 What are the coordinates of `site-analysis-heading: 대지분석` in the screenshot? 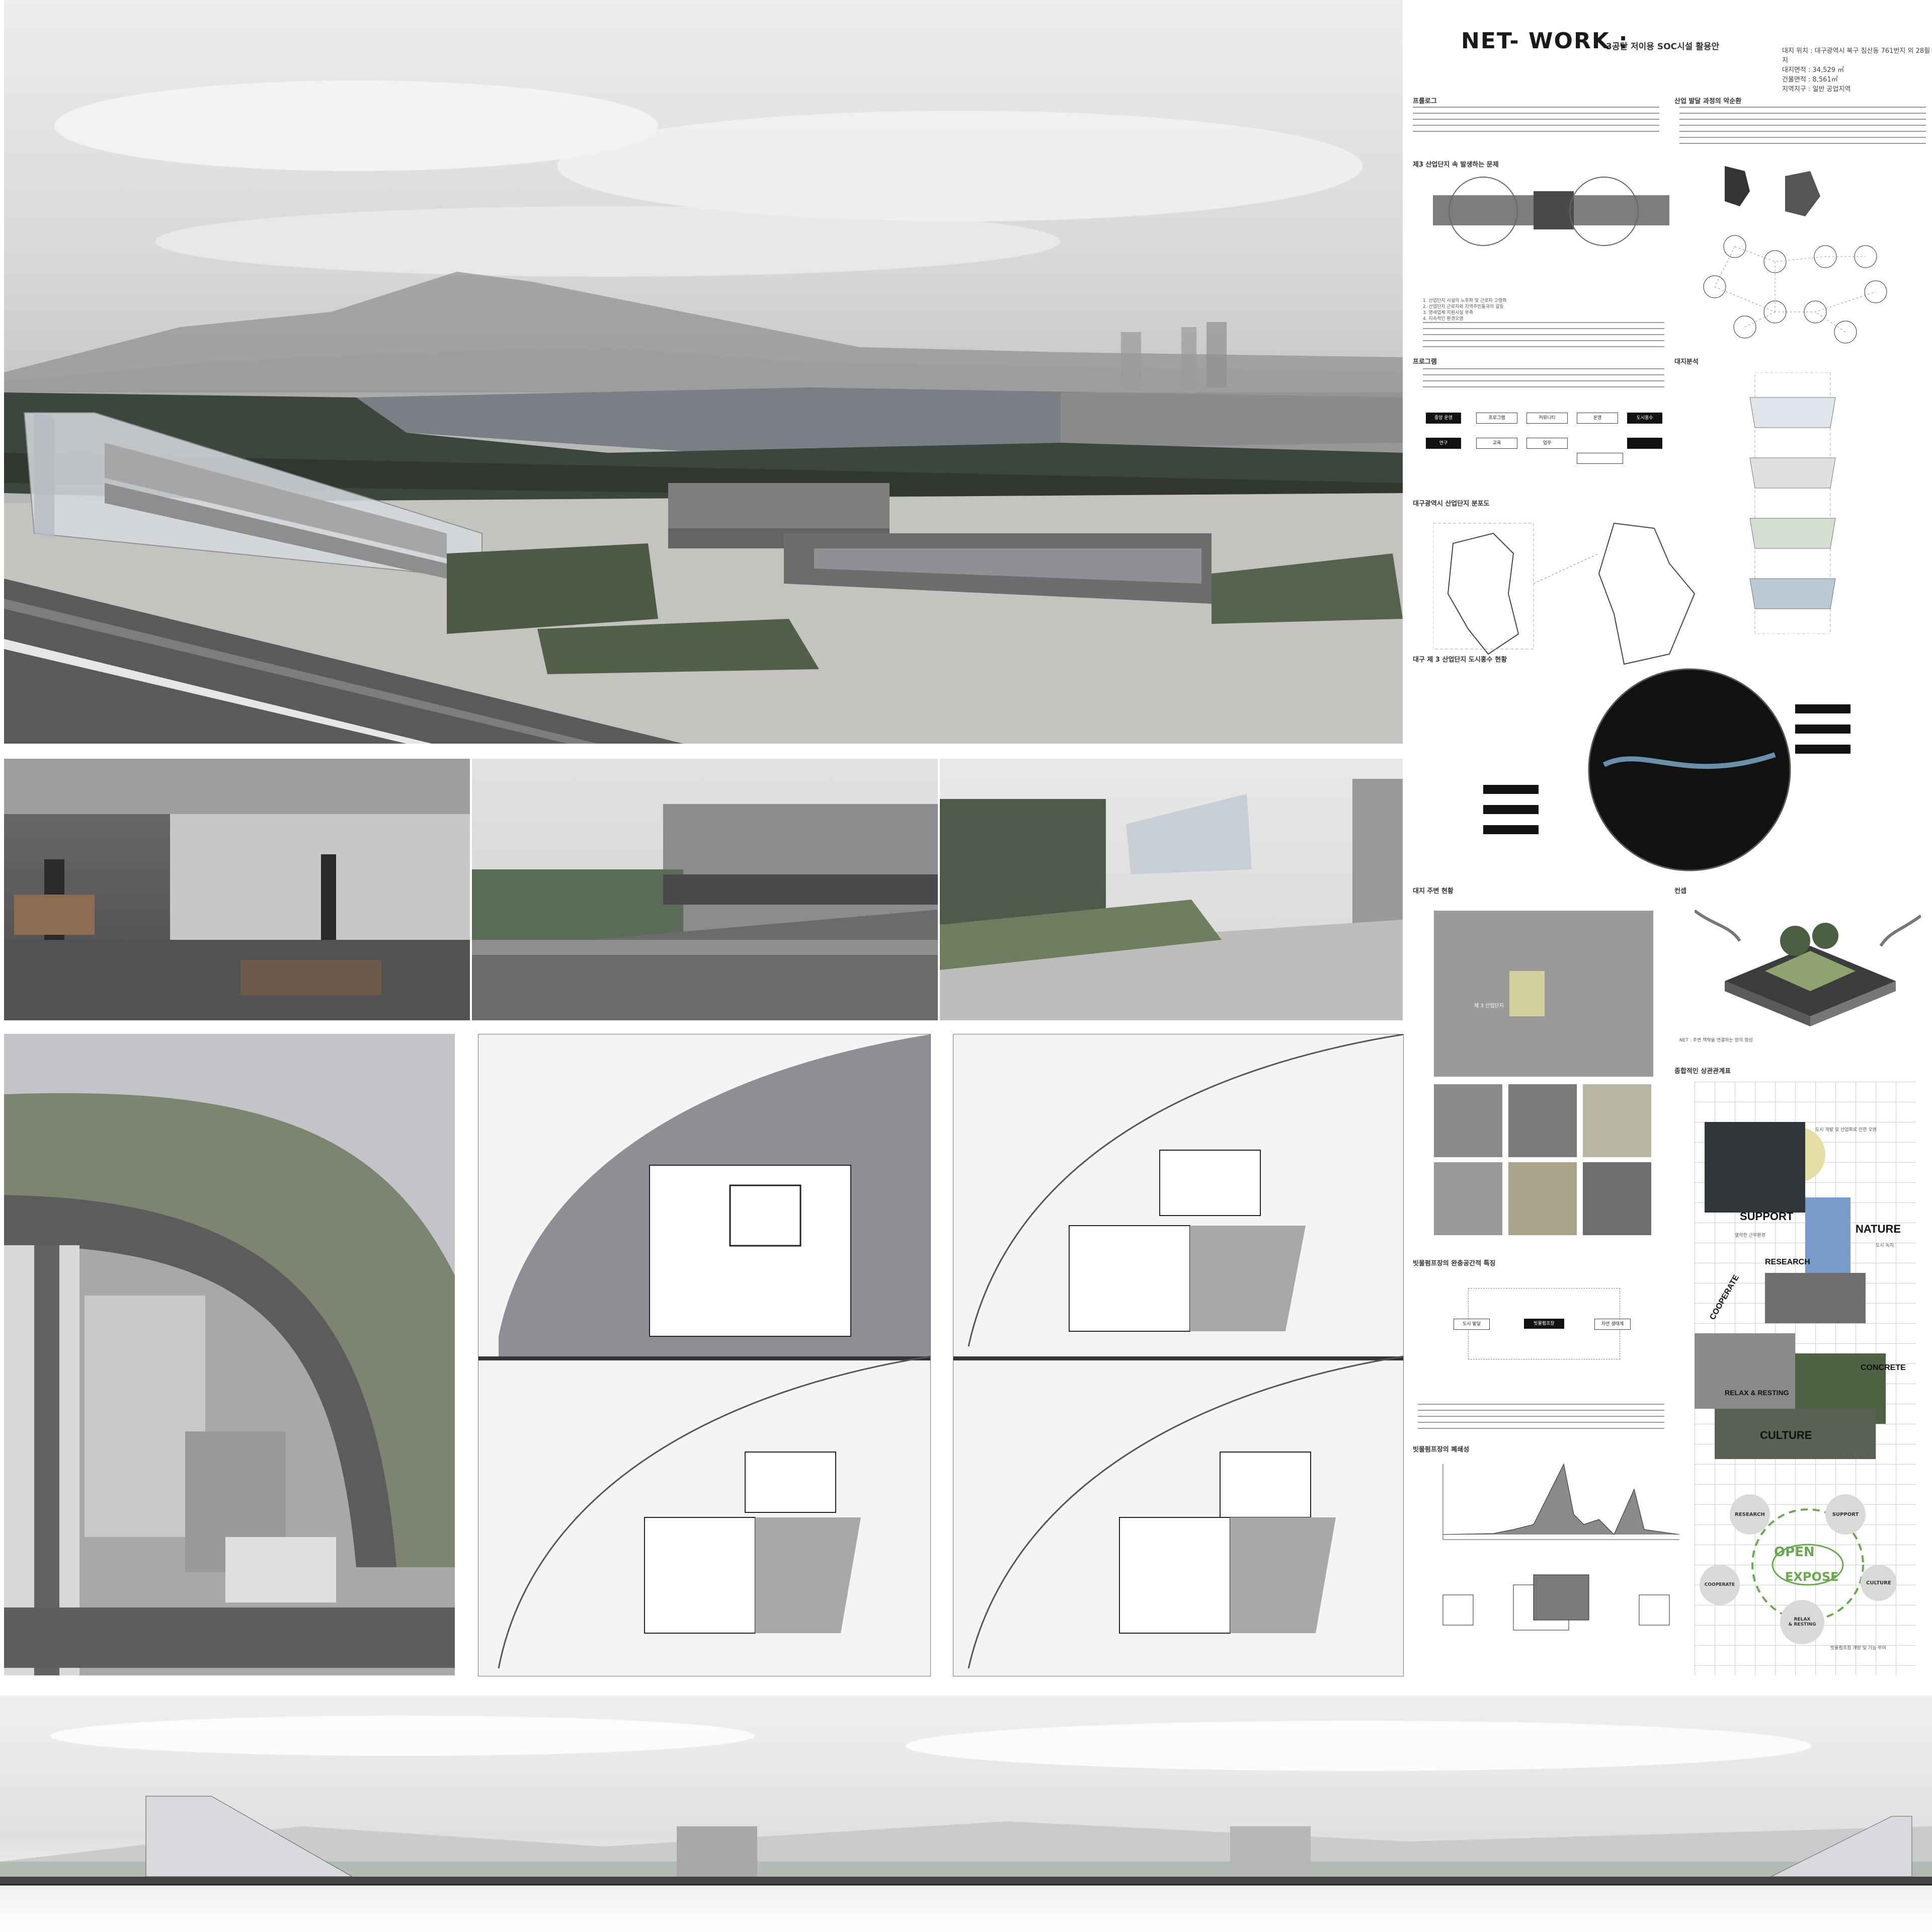 It's located at (1687, 362).